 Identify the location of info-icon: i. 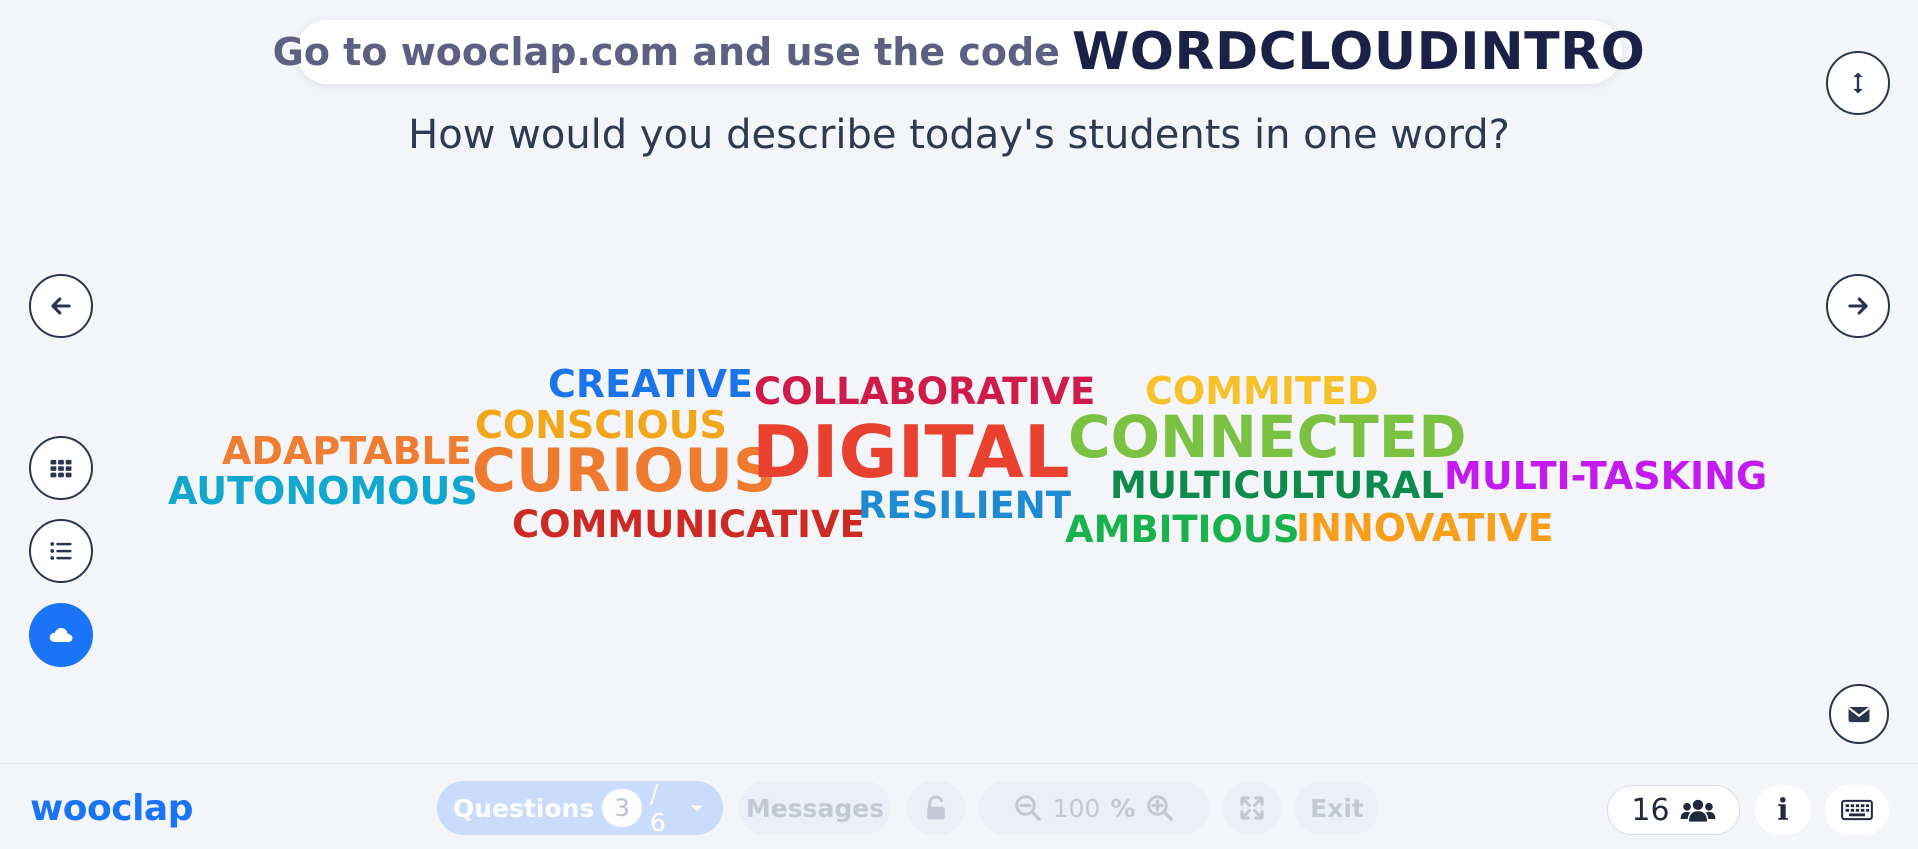
(1783, 810).